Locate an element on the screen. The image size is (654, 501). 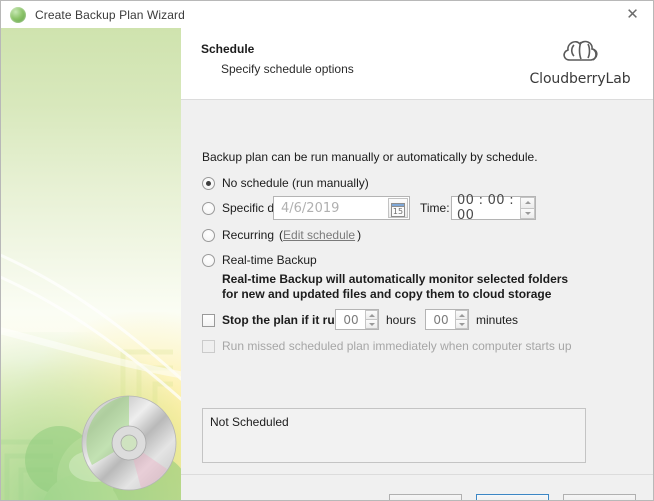
window-title: Create Backup Plan Wizard is located at coordinates (110, 14).